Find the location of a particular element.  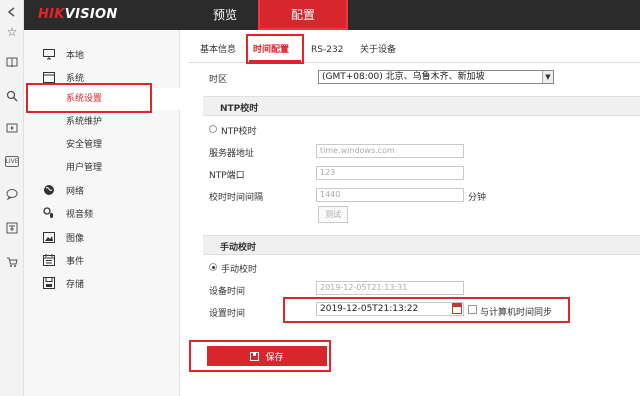

ntp-port-label: NTP端口 is located at coordinates (227, 176).